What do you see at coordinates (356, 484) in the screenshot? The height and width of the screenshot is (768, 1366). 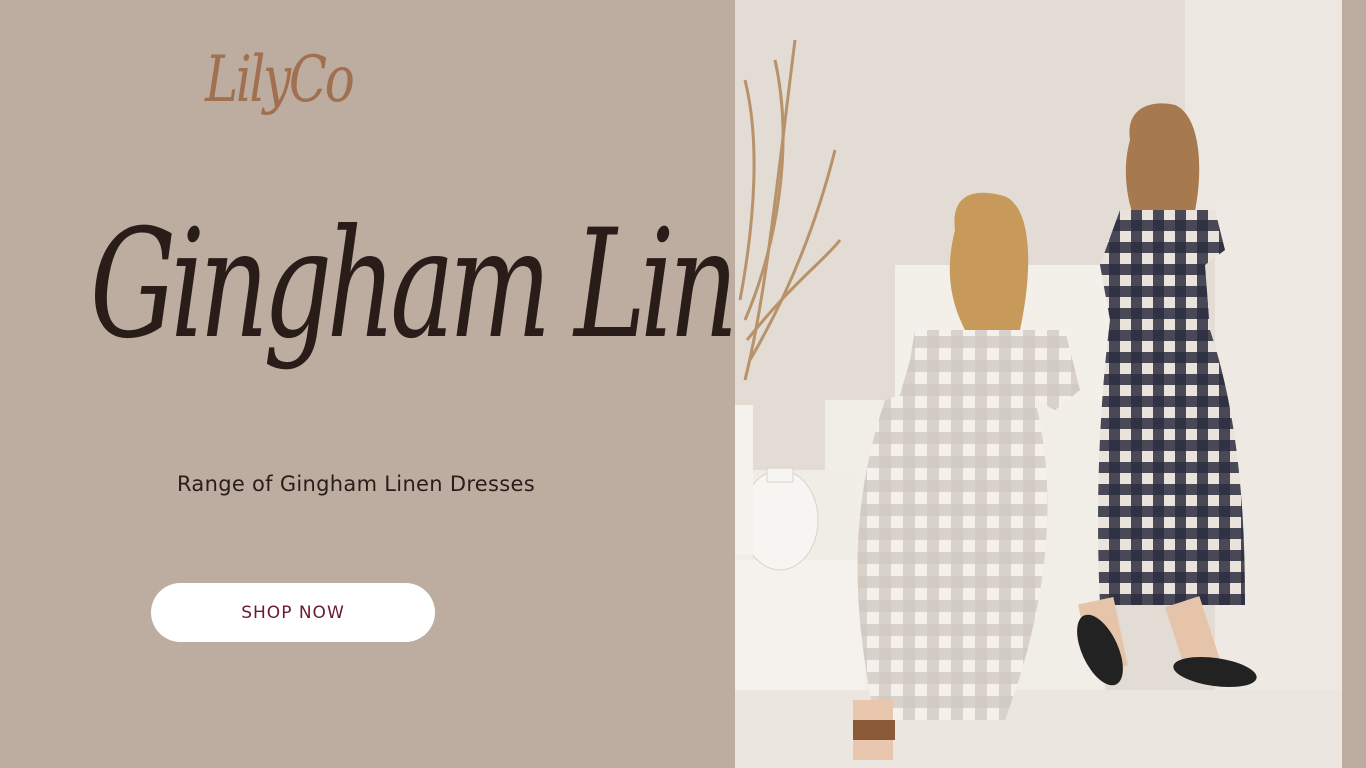 I see `hero-subtitle: Range of Gingham Linen Dresses` at bounding box center [356, 484].